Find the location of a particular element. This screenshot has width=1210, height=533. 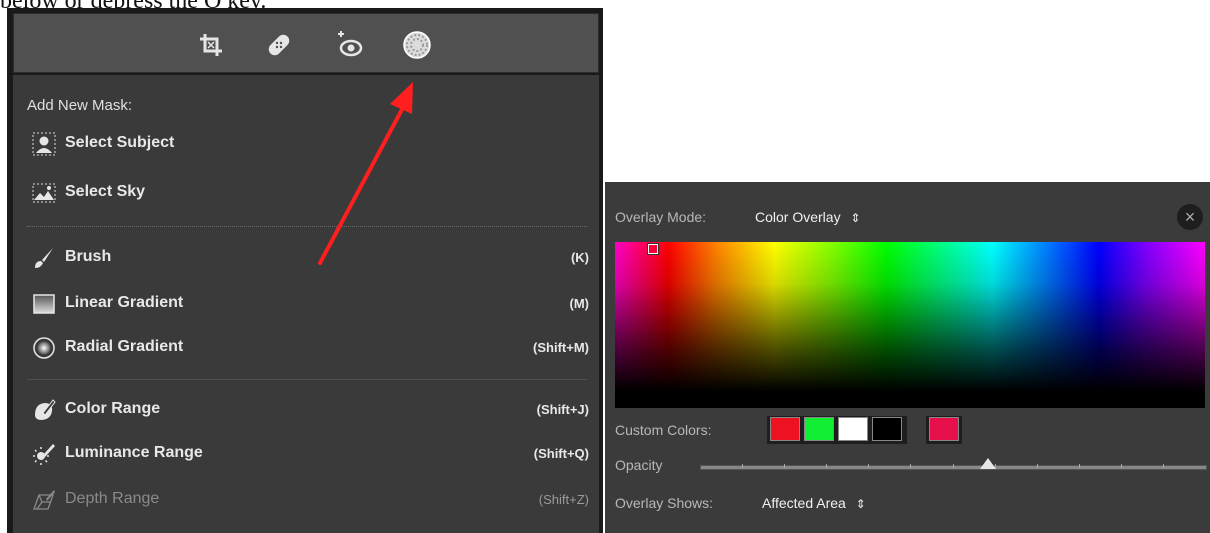

menu-item-label: Depth Range is located at coordinates (112, 498).